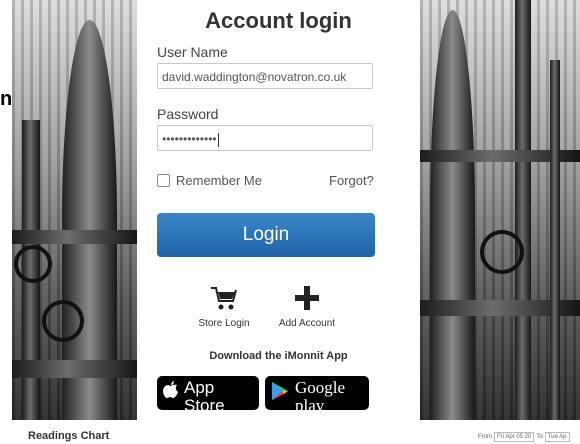 This screenshot has width=580, height=444. What do you see at coordinates (351, 180) in the screenshot?
I see `forgot-password-link: Forgot?` at bounding box center [351, 180].